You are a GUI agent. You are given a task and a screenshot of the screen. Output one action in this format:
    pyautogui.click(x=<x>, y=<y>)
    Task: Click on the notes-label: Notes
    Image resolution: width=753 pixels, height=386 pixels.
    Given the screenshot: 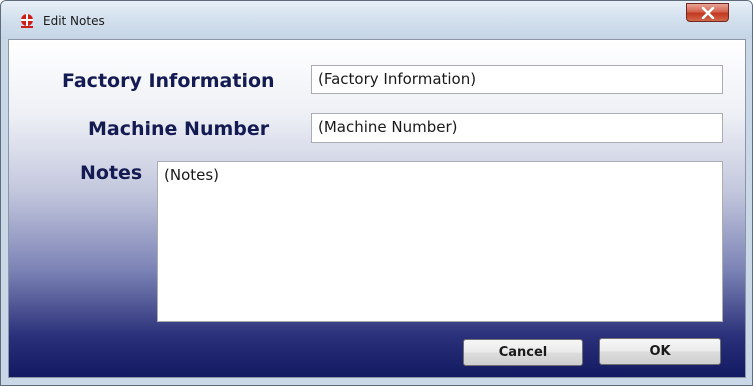 What is the action you would take?
    pyautogui.click(x=111, y=173)
    